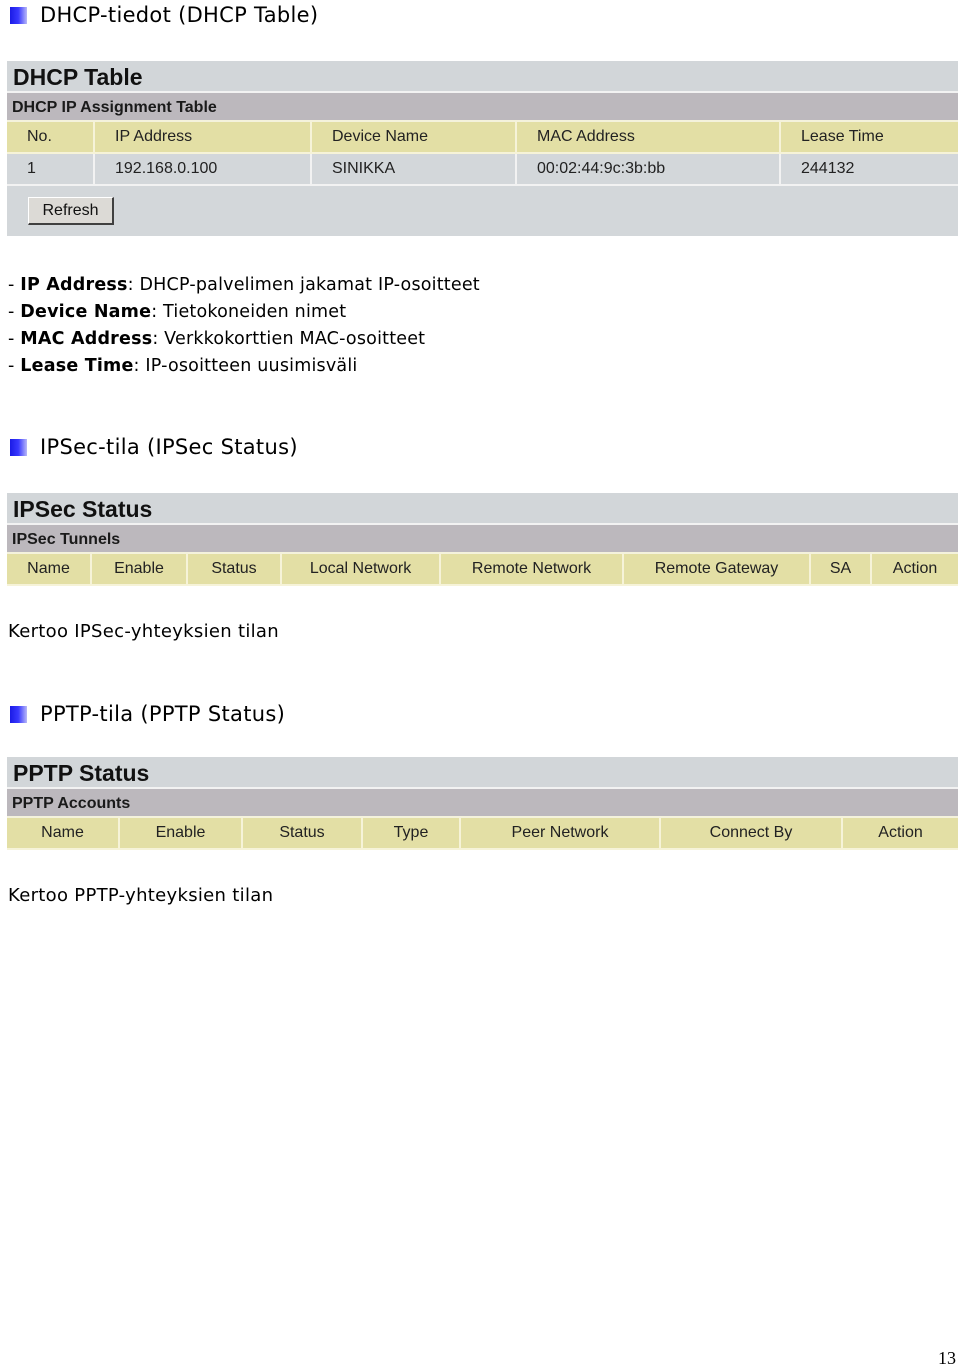  What do you see at coordinates (143, 631) in the screenshot?
I see `ipsec-description: Kertoo IPSec-yhteyksien tilan` at bounding box center [143, 631].